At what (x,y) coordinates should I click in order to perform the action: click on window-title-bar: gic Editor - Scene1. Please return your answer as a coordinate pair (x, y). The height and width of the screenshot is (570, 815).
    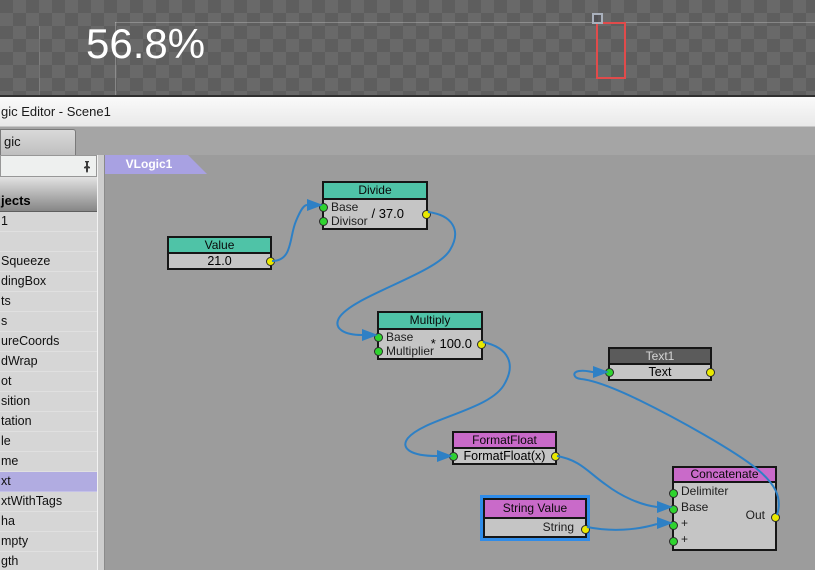
    Looking at the image, I should click on (407, 111).